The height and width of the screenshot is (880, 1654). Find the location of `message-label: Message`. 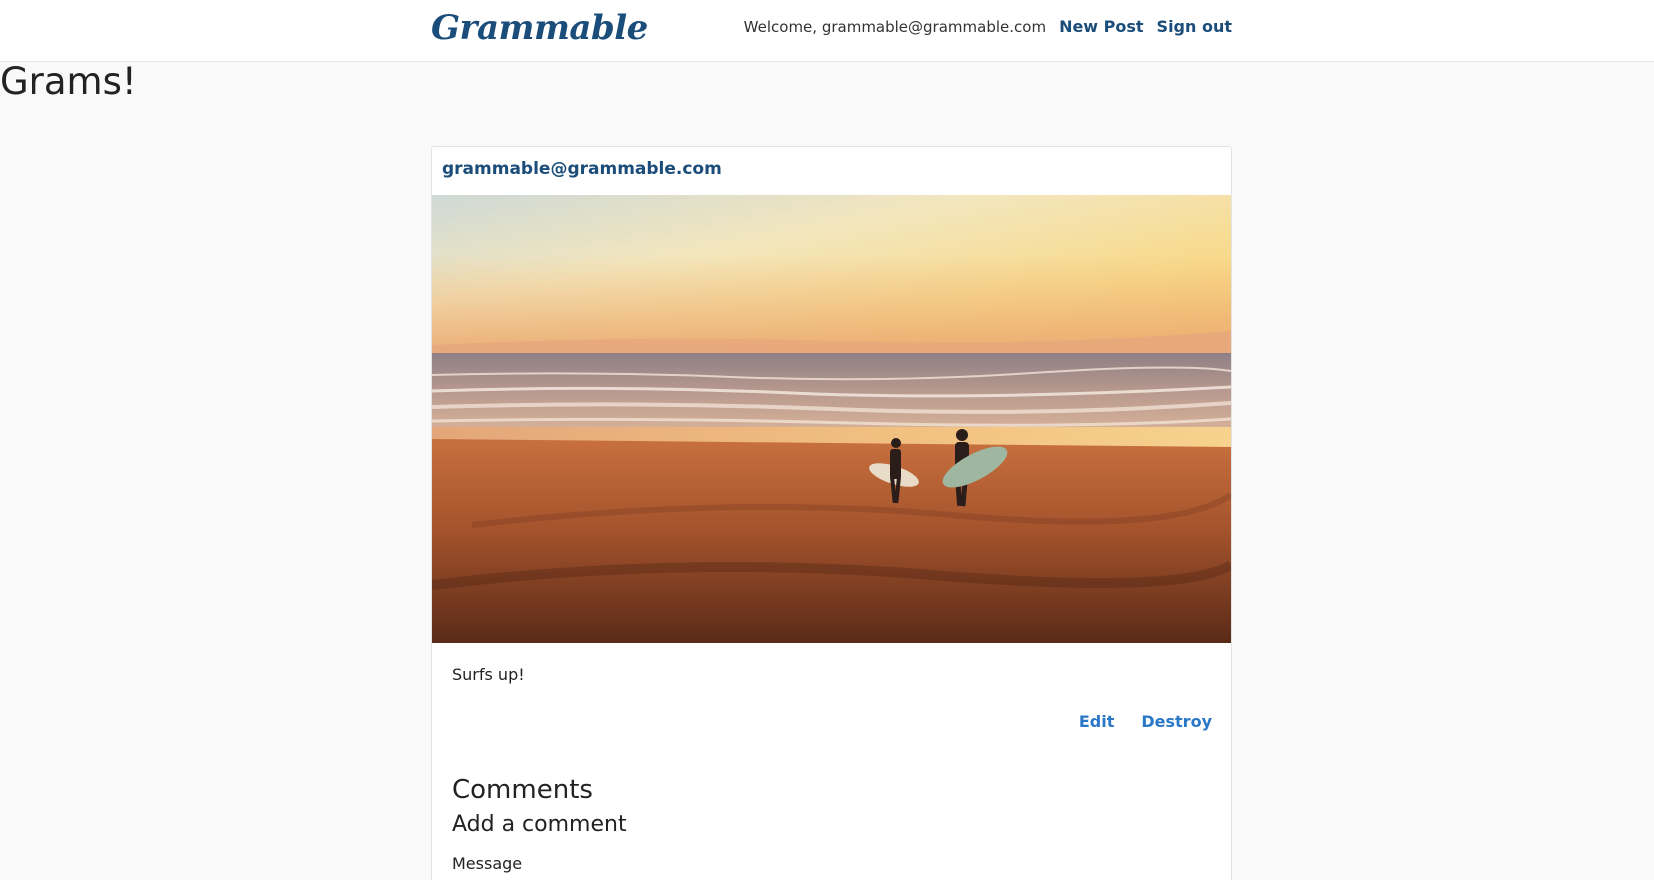

message-label: Message is located at coordinates (487, 863).